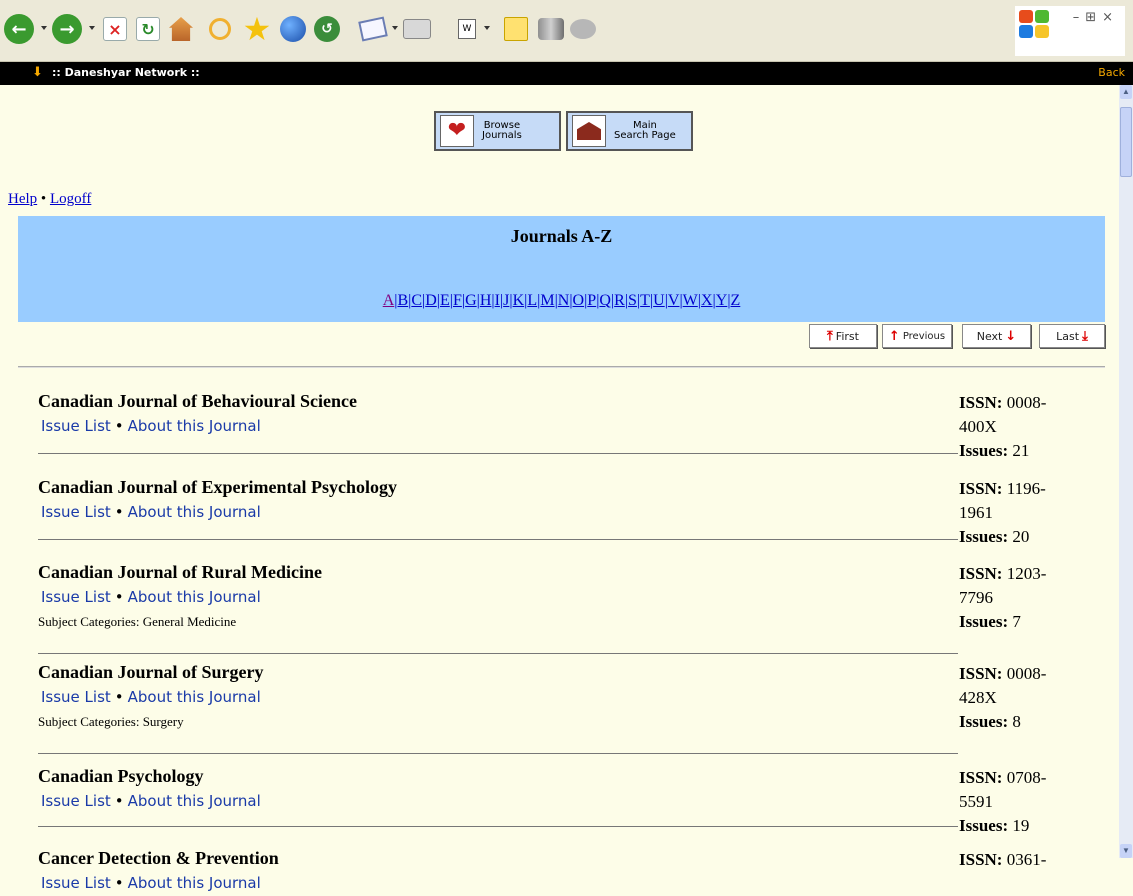 The height and width of the screenshot is (896, 1133). Describe the element at coordinates (591, 300) in the screenshot. I see `alpha-link-p: P` at that location.